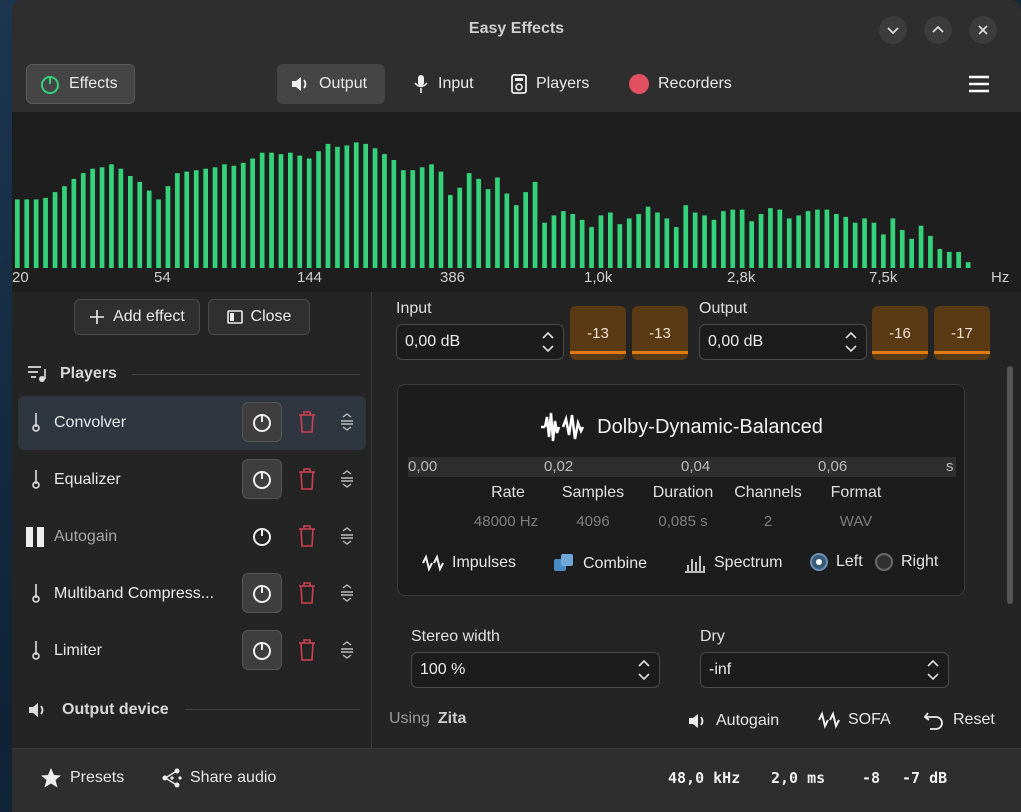  I want to click on effects-toggle-button: Effects, so click(80, 84).